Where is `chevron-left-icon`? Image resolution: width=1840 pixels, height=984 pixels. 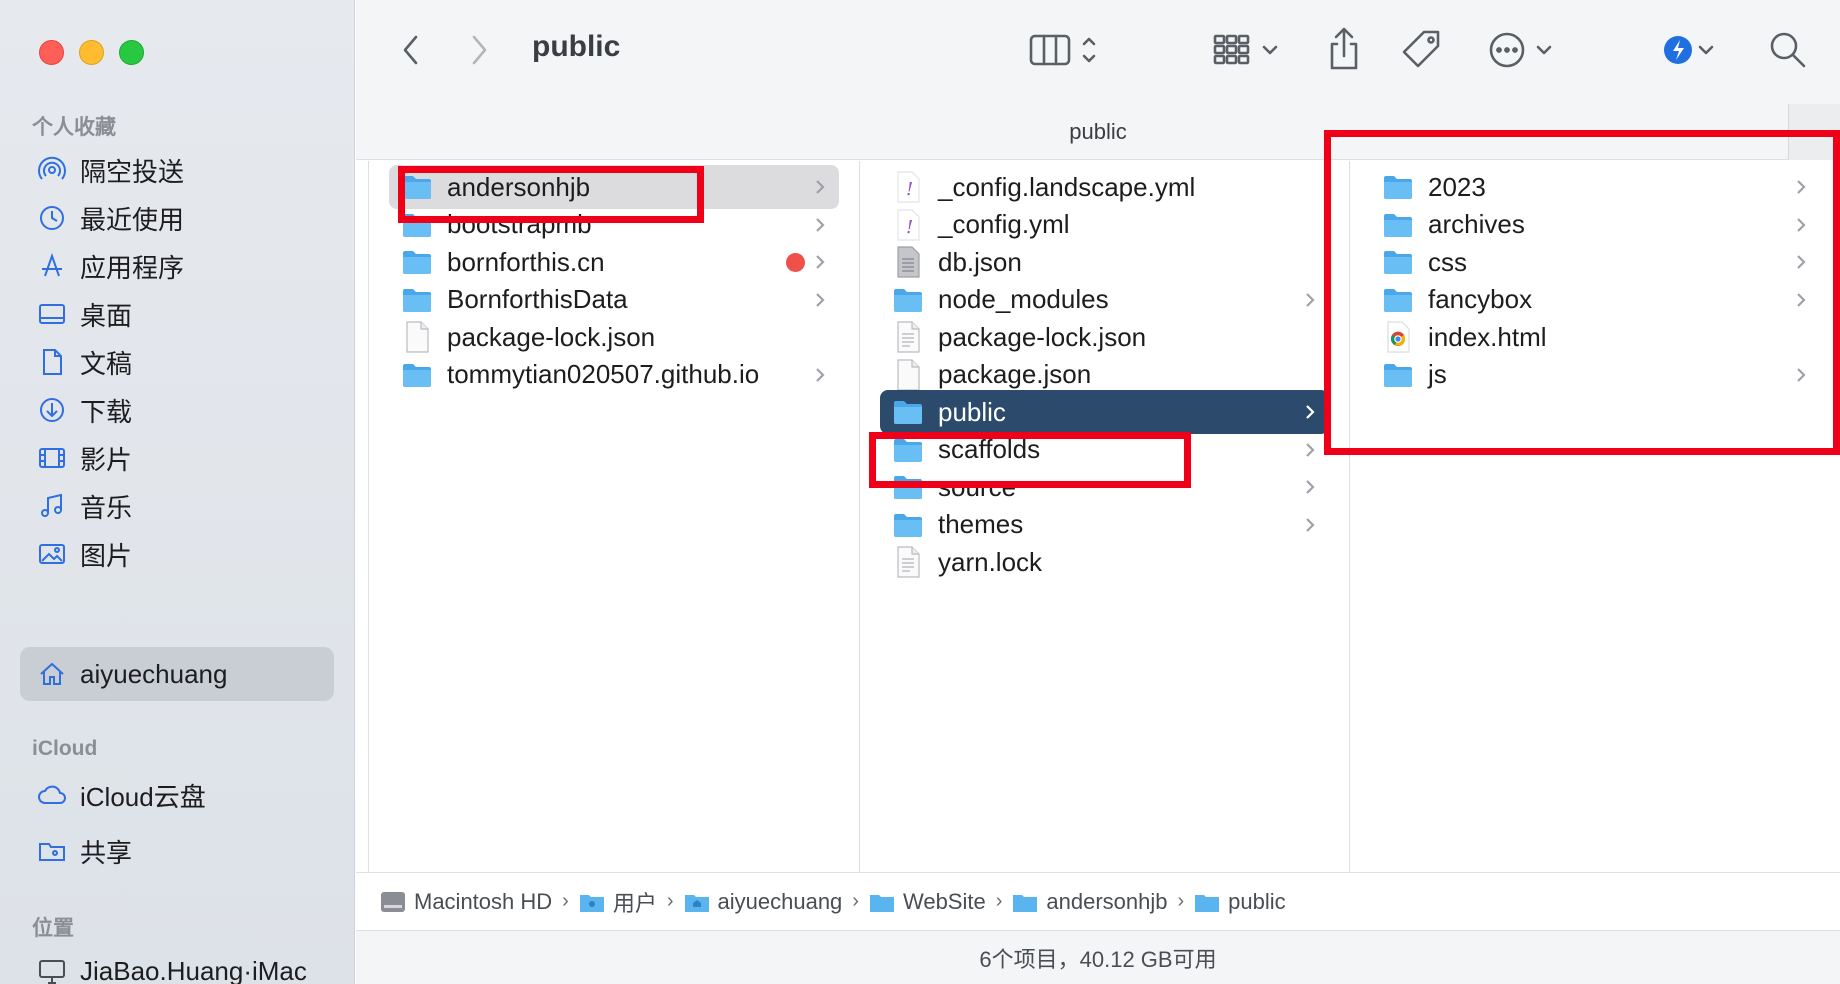 chevron-left-icon is located at coordinates (410, 50).